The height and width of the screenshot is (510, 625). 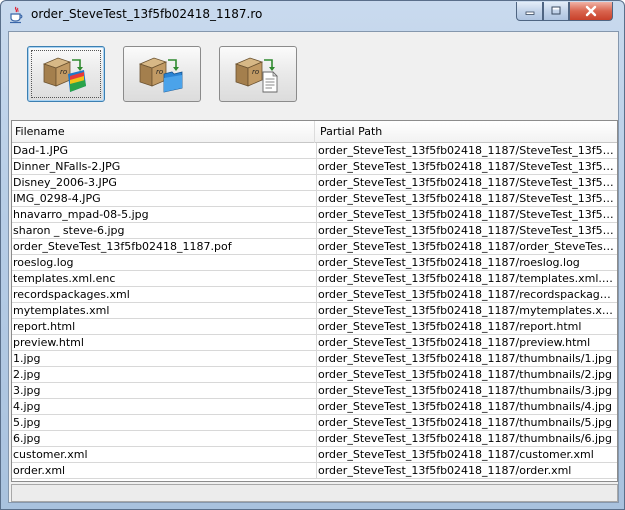 What do you see at coordinates (65, 182) in the screenshot?
I see `filename-cell: Disney_2006-3.JPG` at bounding box center [65, 182].